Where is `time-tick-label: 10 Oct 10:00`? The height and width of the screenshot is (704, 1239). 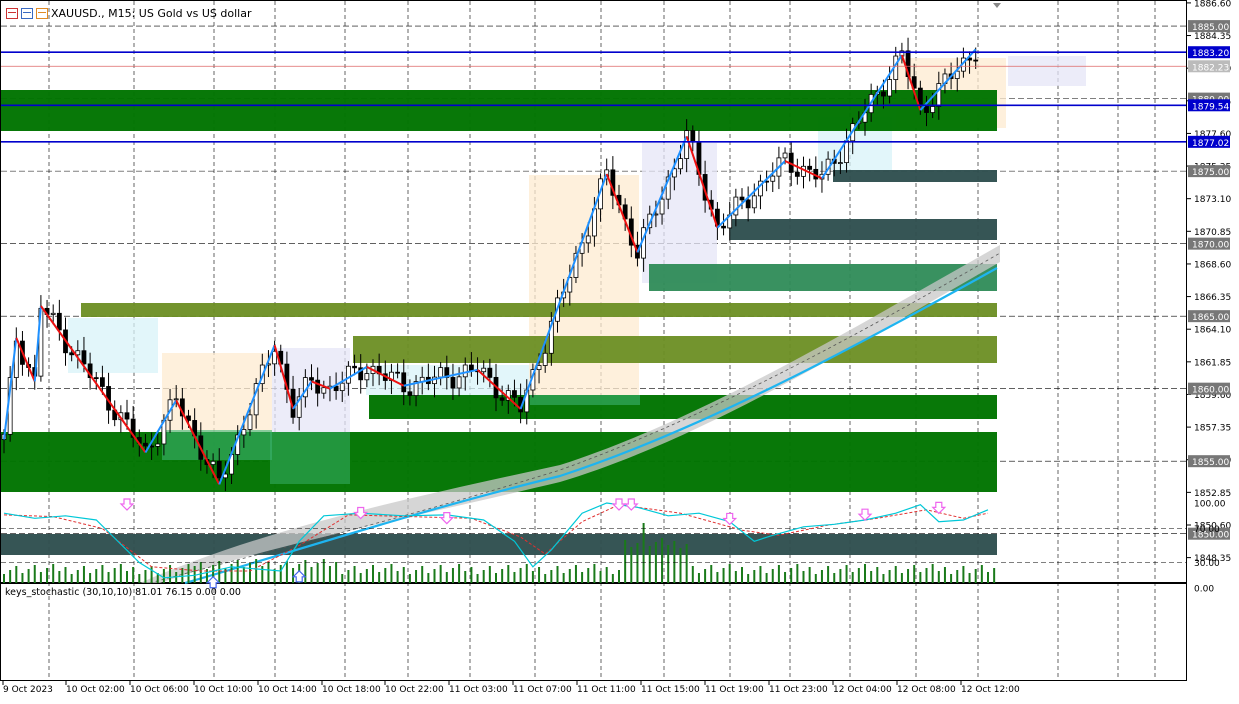
time-tick-label: 10 Oct 10:00 is located at coordinates (223, 690).